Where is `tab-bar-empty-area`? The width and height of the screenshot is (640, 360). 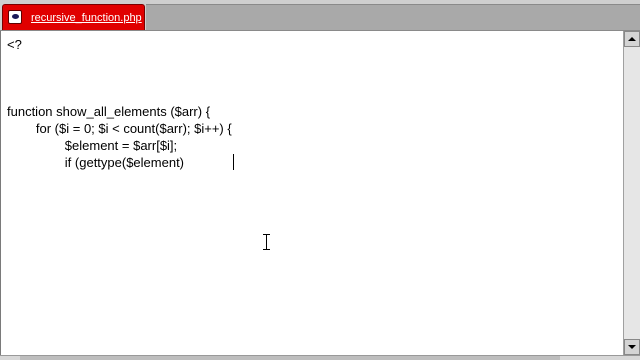 tab-bar-empty-area is located at coordinates (393, 17).